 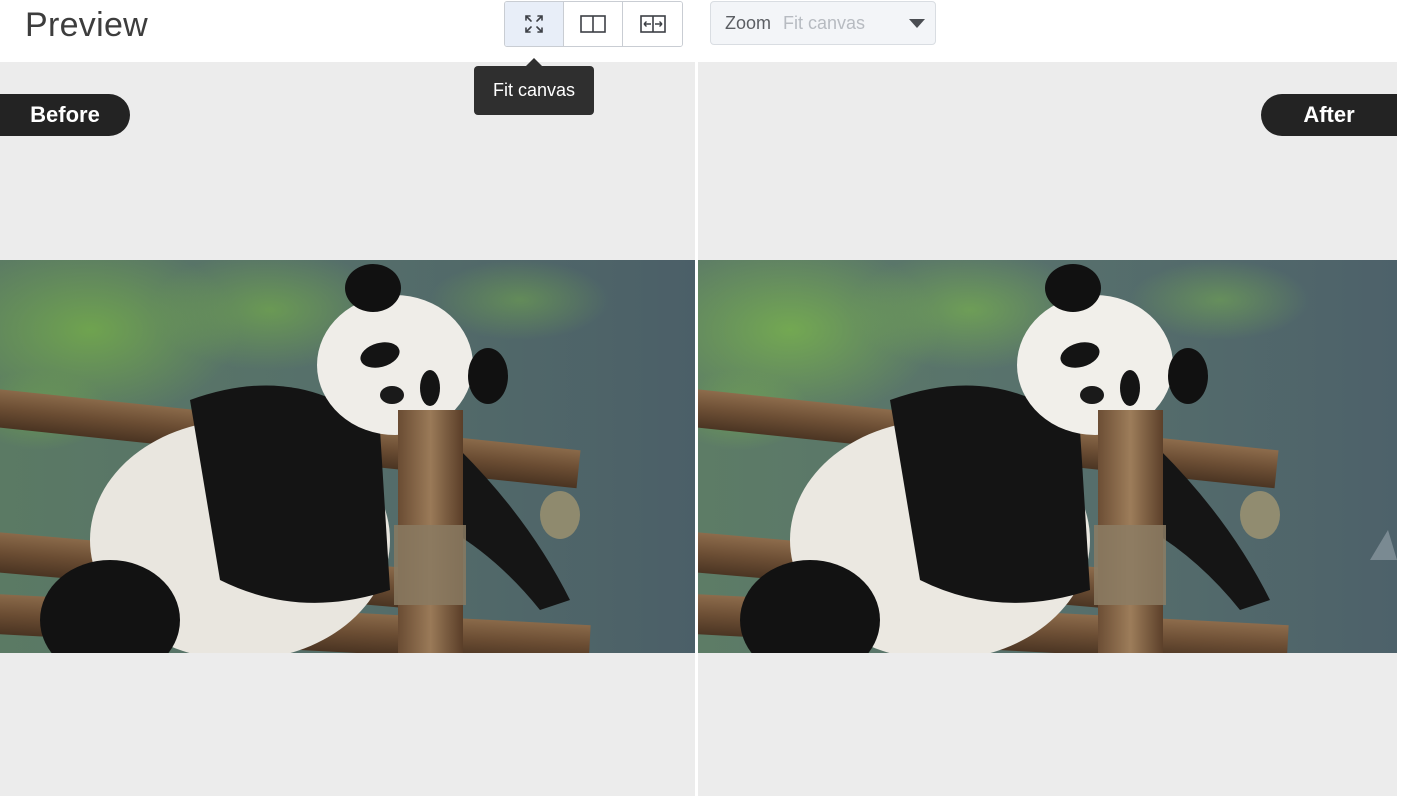 I want to click on fit-canvas-tooltip: Fit canvas, so click(x=534, y=86).